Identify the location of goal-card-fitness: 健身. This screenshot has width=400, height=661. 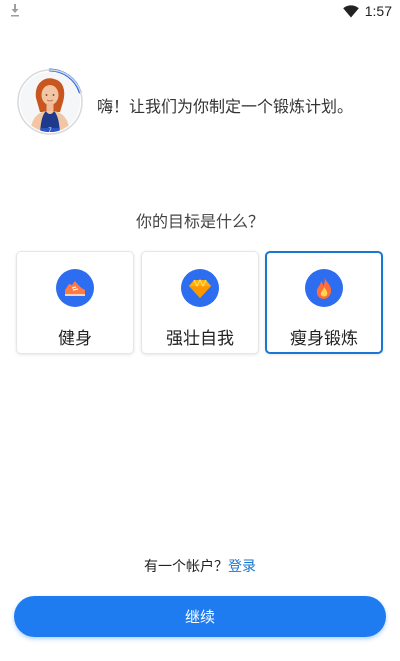
(75, 302).